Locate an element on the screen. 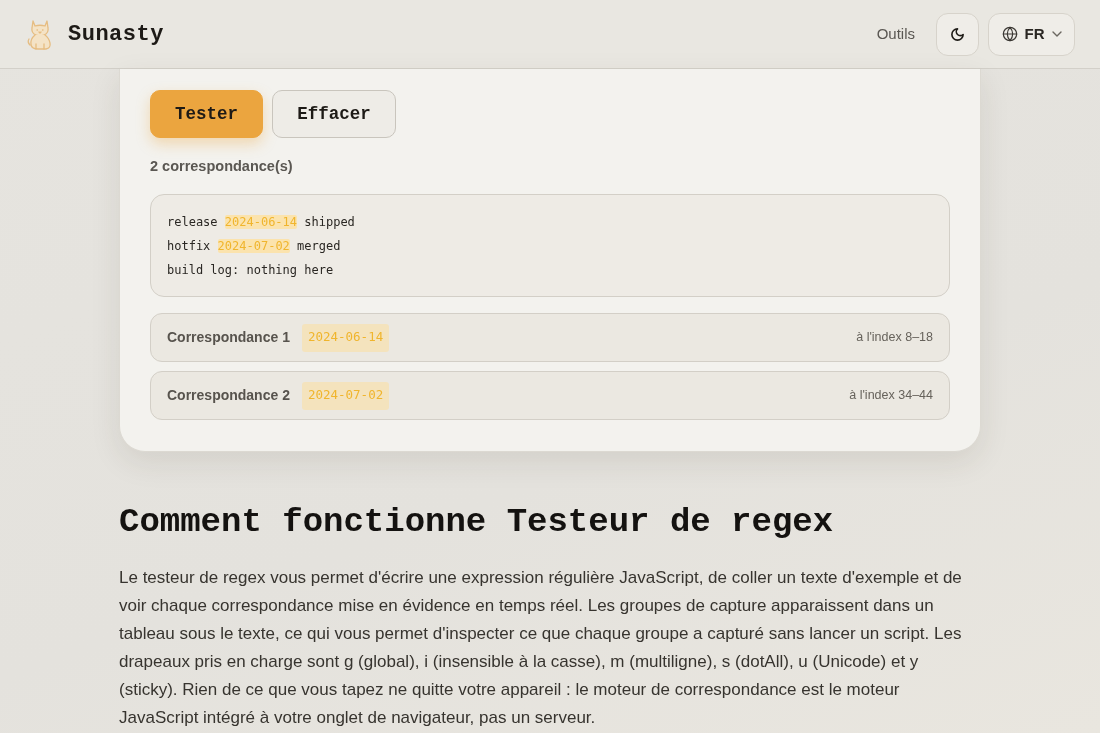 The image size is (1100, 733). match-position: à l'index 34–44 is located at coordinates (891, 396).